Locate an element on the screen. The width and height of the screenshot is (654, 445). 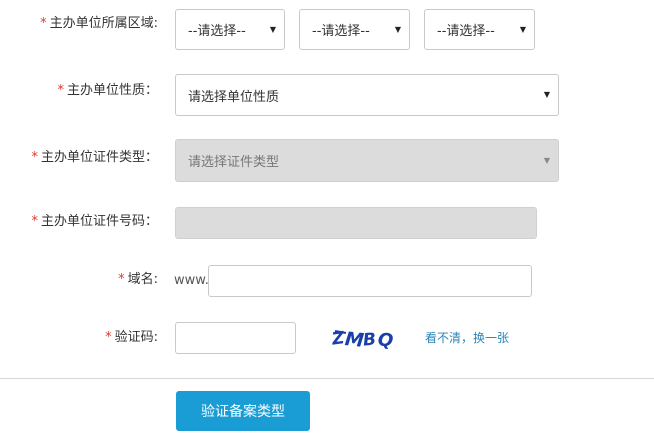
captcha-label-text: 验证码: is located at coordinates (136, 337).